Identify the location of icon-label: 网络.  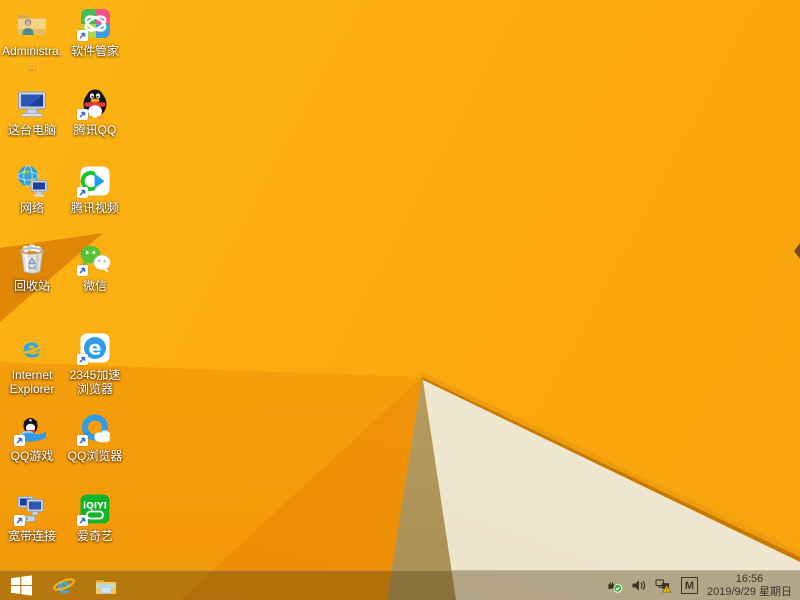
(31, 208).